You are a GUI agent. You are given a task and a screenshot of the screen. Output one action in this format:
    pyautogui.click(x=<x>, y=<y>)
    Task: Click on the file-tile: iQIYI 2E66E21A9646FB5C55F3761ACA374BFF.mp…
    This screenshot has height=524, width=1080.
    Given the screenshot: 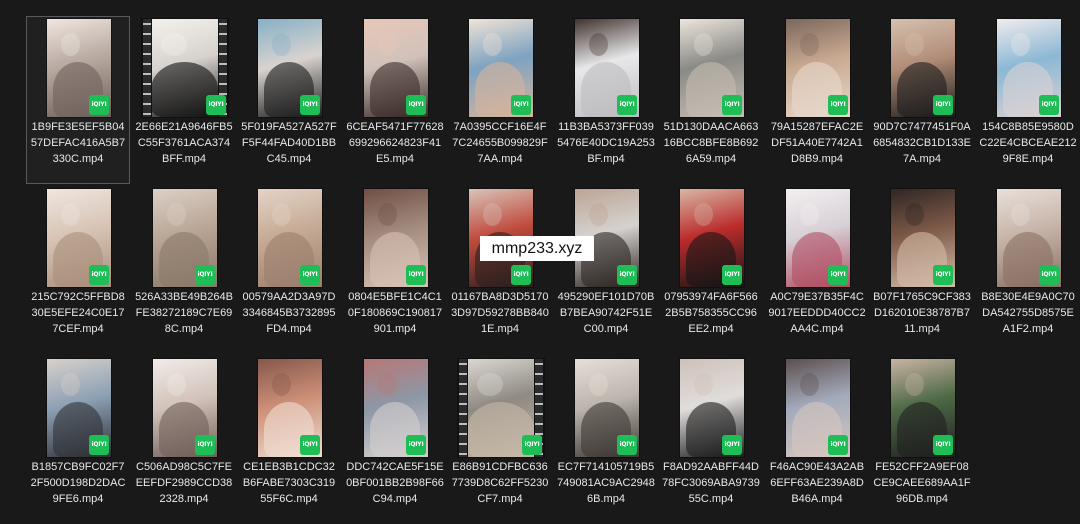 What is the action you would take?
    pyautogui.click(x=184, y=100)
    